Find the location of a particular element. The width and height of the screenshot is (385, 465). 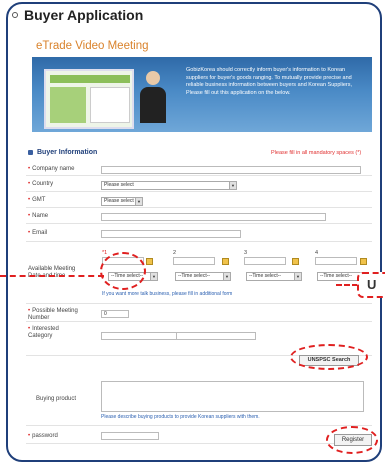

country-select: Please select ▼ is located at coordinates (169, 185).